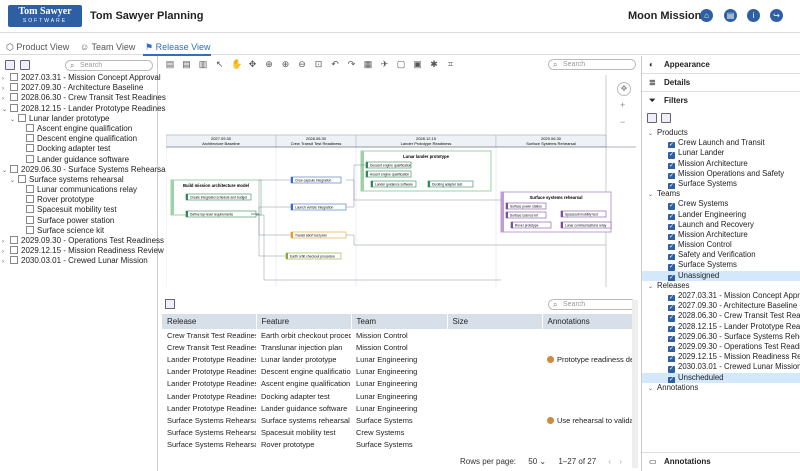  Describe the element at coordinates (721, 316) in the screenshot. I see `filter-item: ✓ 2028.06.30 - Crew Transit Test Readin` at that location.